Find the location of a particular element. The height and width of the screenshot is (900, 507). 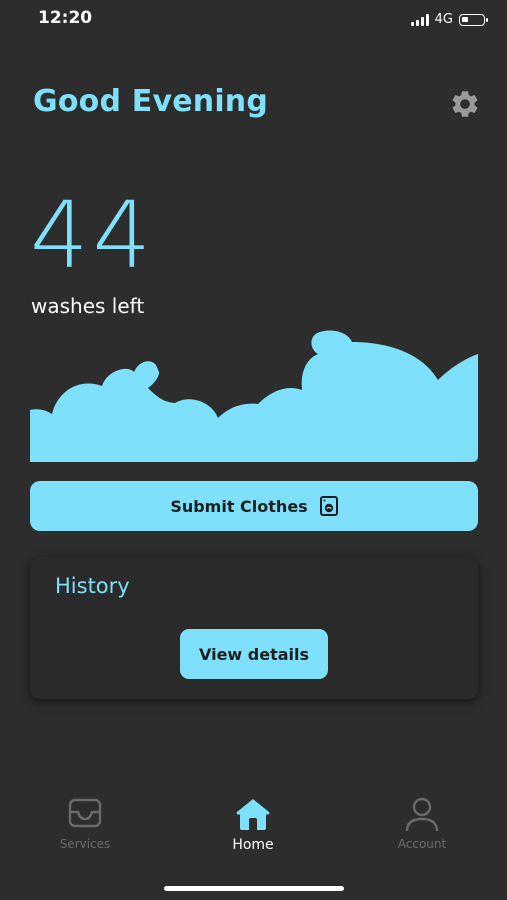

tab-services-label: Services is located at coordinates (85, 844).